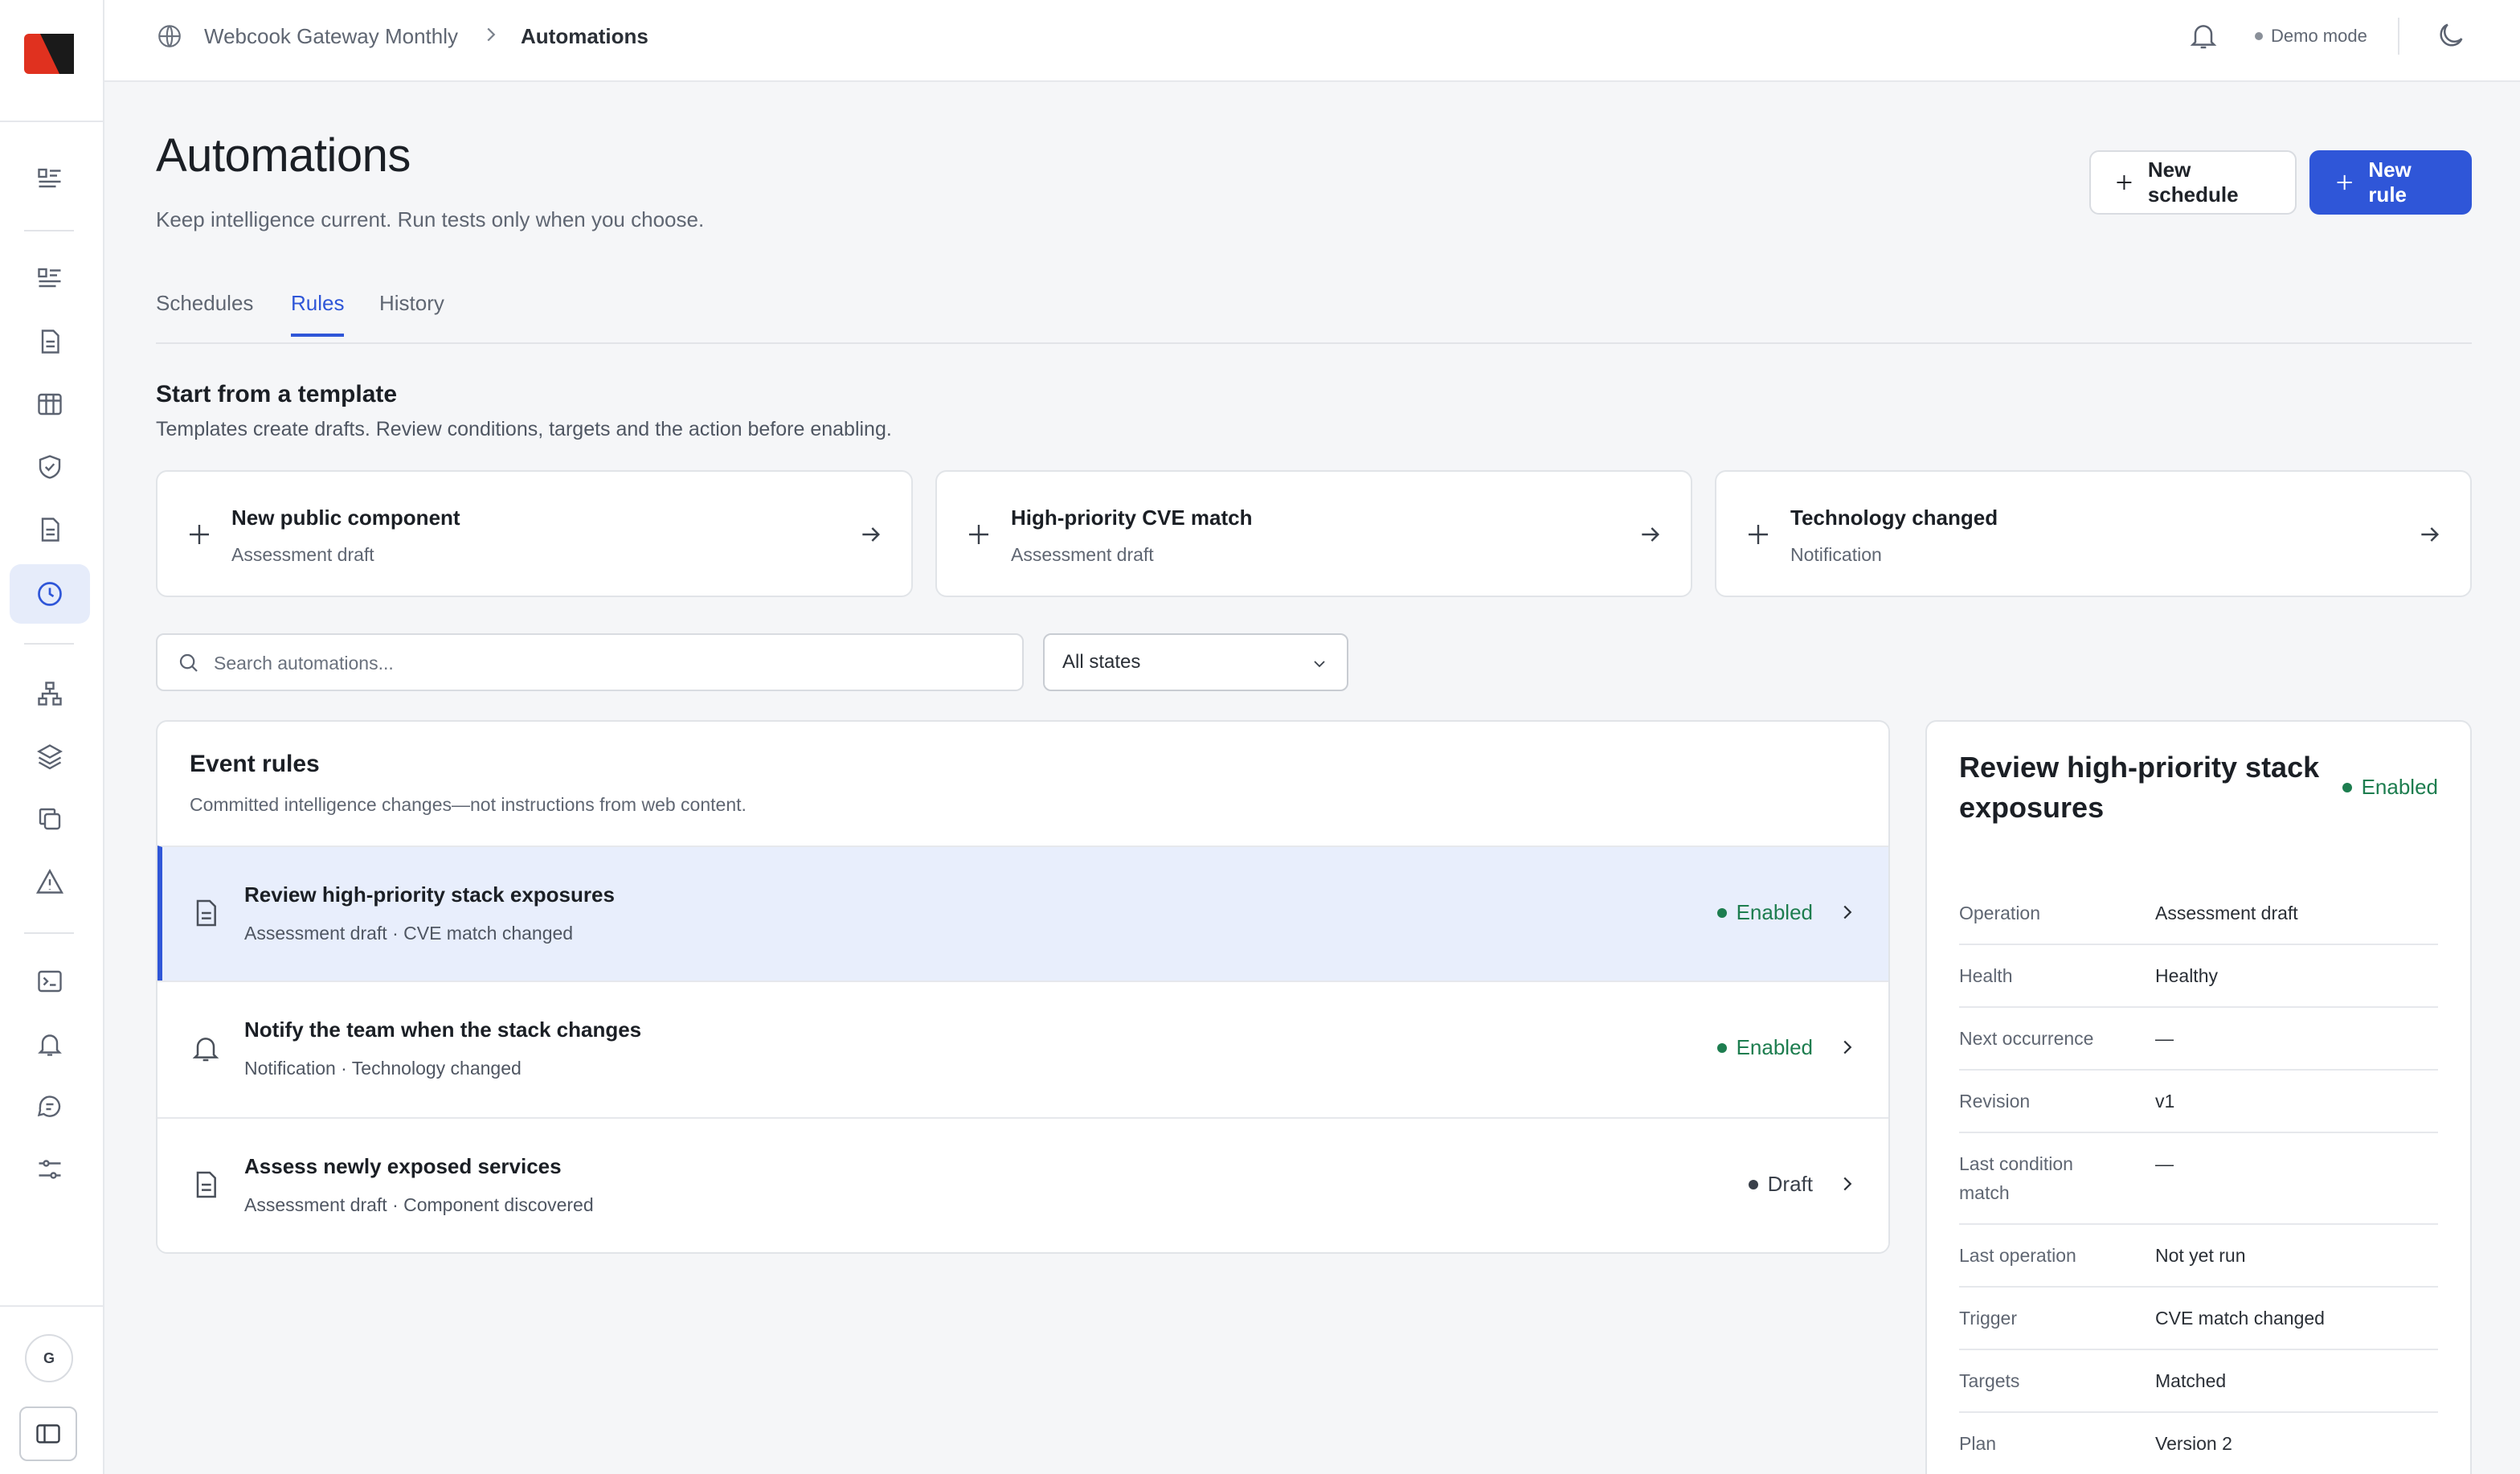 The width and height of the screenshot is (2520, 1474). What do you see at coordinates (419, 1204) in the screenshot?
I see `rule-subtitle: Assessment draft · Component discovered` at bounding box center [419, 1204].